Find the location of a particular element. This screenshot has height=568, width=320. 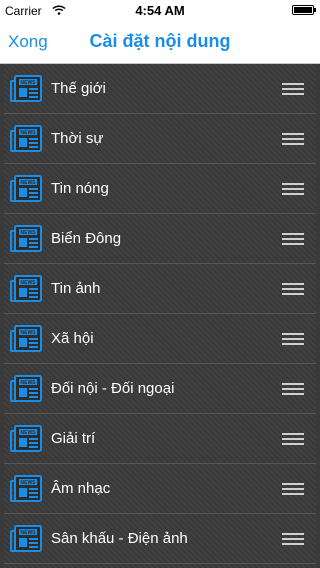

list-item-label: Thời sự is located at coordinates (77, 138).